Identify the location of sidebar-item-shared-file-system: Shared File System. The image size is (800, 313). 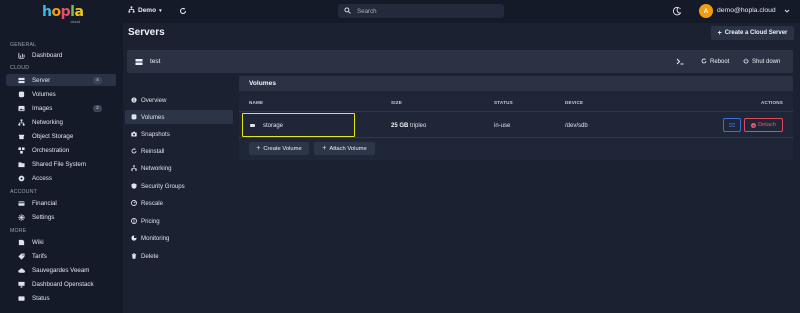
(61, 164).